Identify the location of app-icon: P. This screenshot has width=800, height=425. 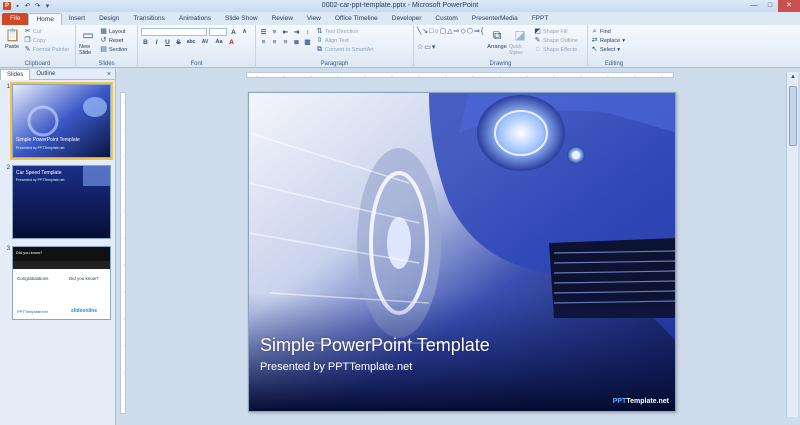
(7, 6).